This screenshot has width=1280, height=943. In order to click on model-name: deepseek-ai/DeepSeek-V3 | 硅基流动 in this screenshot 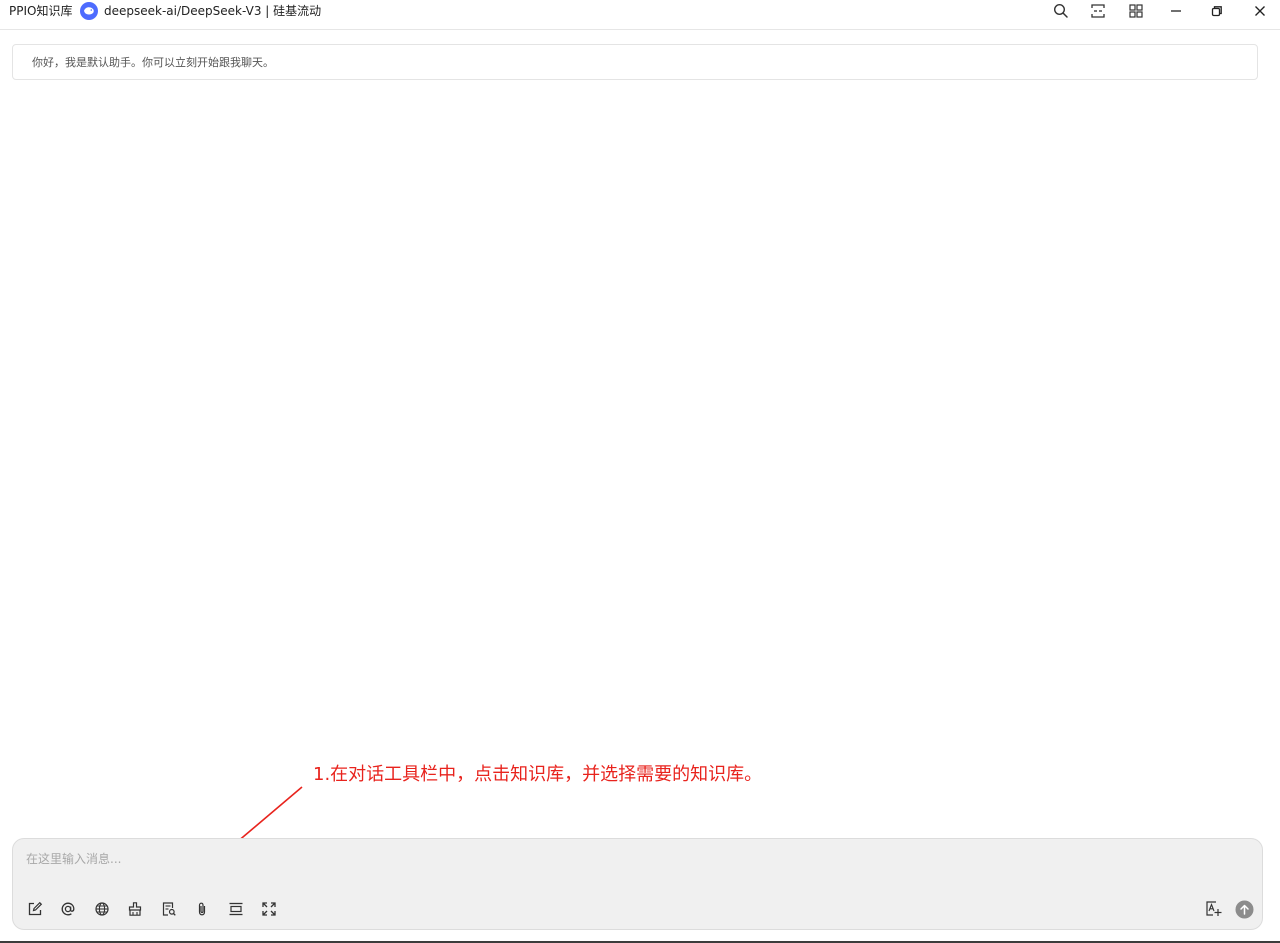, I will do `click(213, 11)`.